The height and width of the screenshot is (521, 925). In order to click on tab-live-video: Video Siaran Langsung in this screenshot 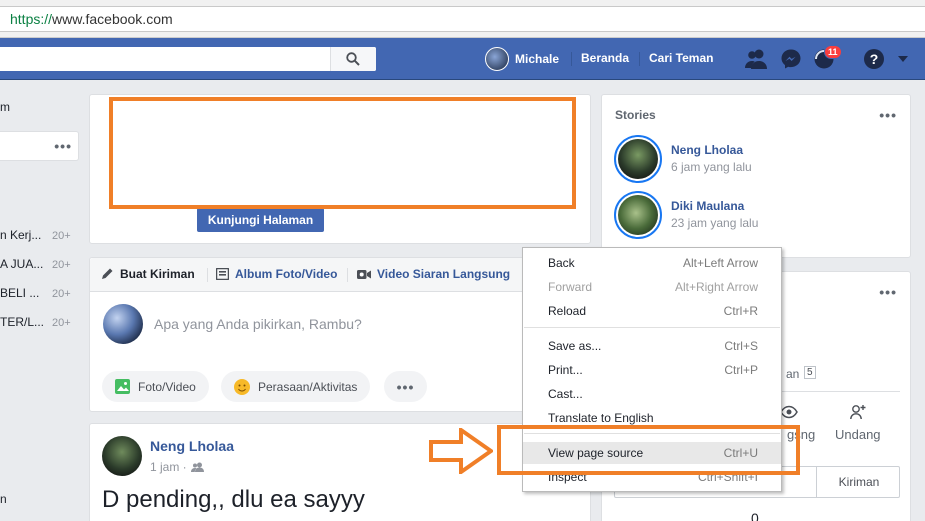, I will do `click(433, 274)`.